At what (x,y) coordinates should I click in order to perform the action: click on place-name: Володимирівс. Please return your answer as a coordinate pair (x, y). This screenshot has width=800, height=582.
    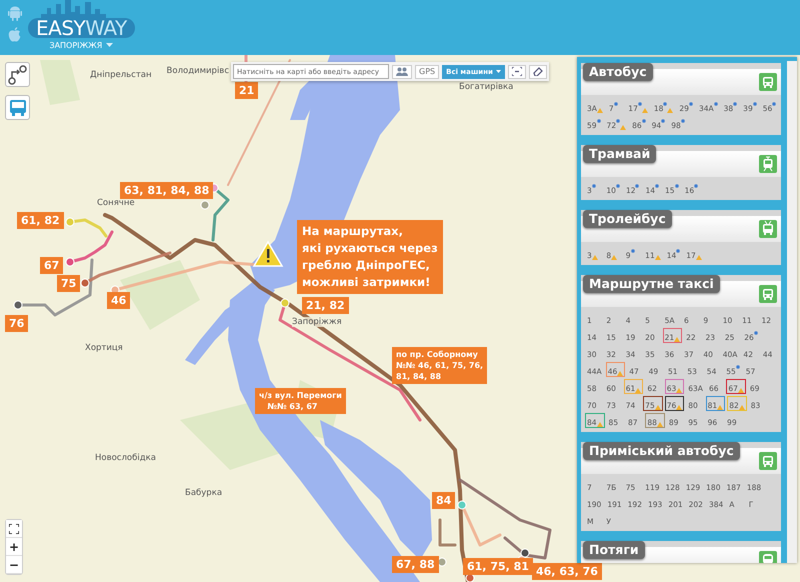
    Looking at the image, I should click on (197, 71).